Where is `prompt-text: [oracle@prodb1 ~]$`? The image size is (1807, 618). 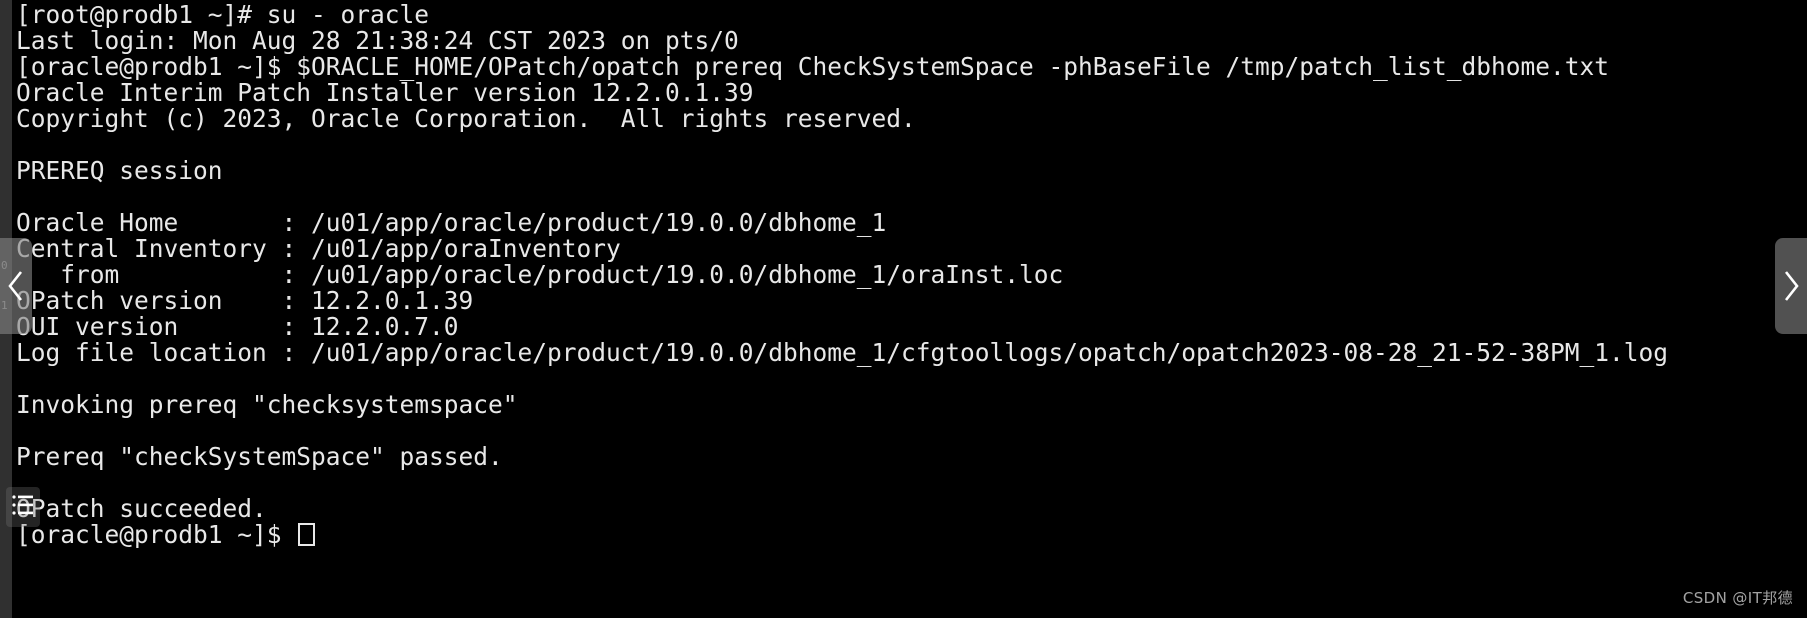
prompt-text: [oracle@prodb1 ~]$ is located at coordinates (156, 534).